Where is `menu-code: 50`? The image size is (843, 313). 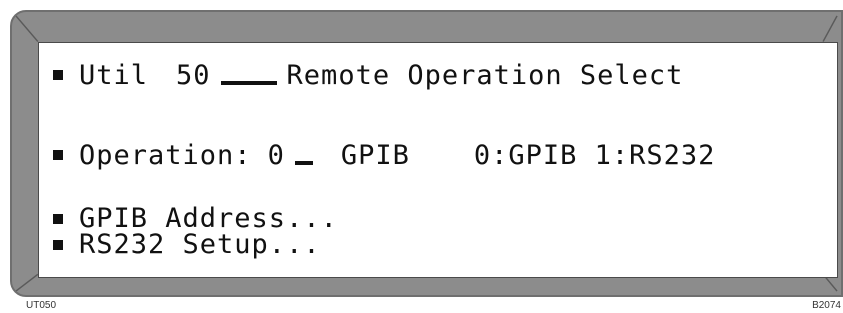
menu-code: 50 is located at coordinates (193, 75).